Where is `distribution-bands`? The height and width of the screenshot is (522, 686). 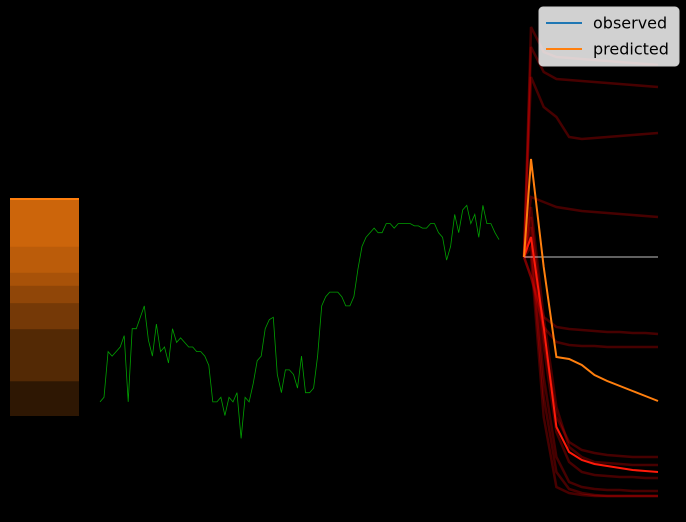 distribution-bands is located at coordinates (44, 307).